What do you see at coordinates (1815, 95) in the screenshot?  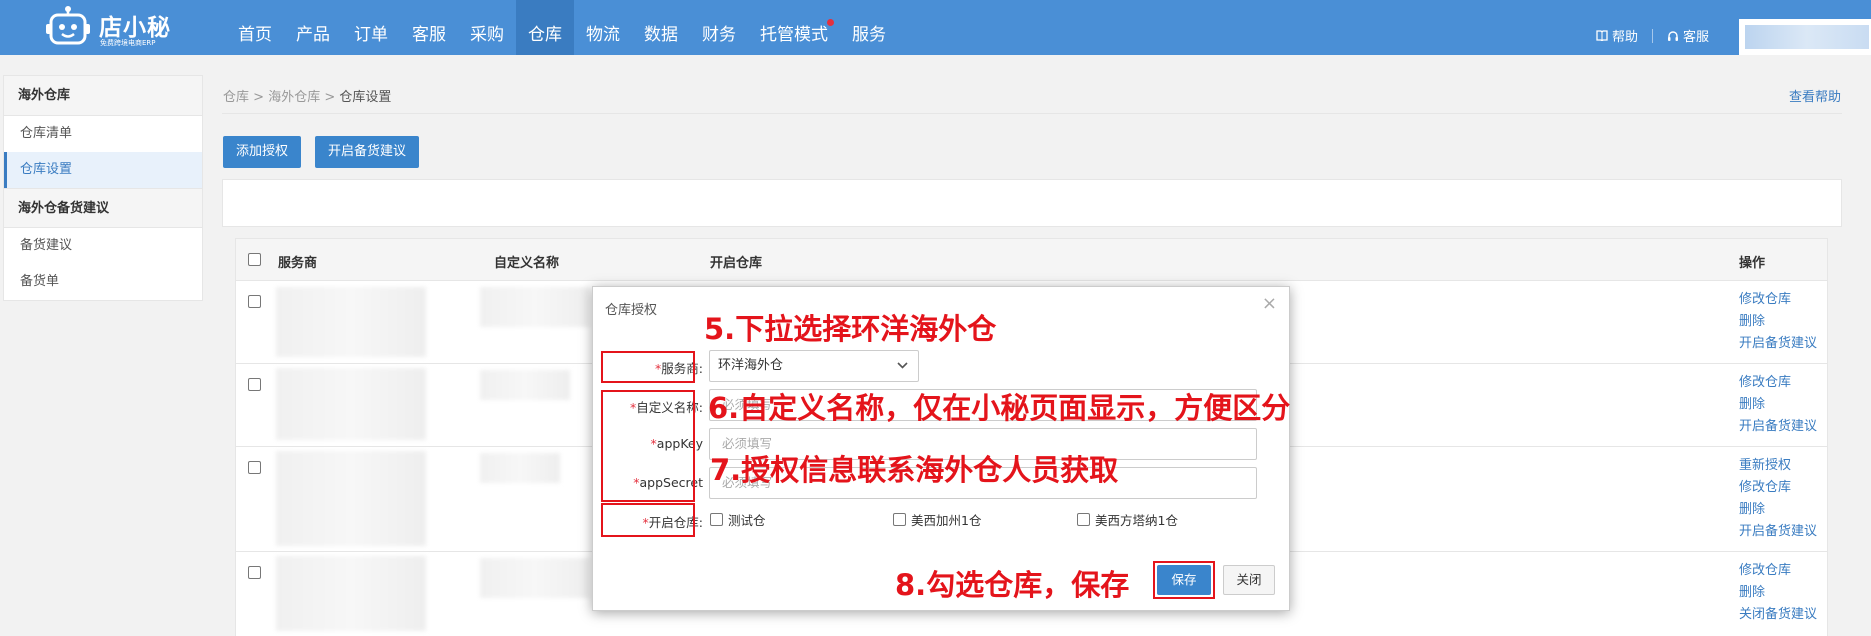 I see `view-help-link: 查看帮助` at bounding box center [1815, 95].